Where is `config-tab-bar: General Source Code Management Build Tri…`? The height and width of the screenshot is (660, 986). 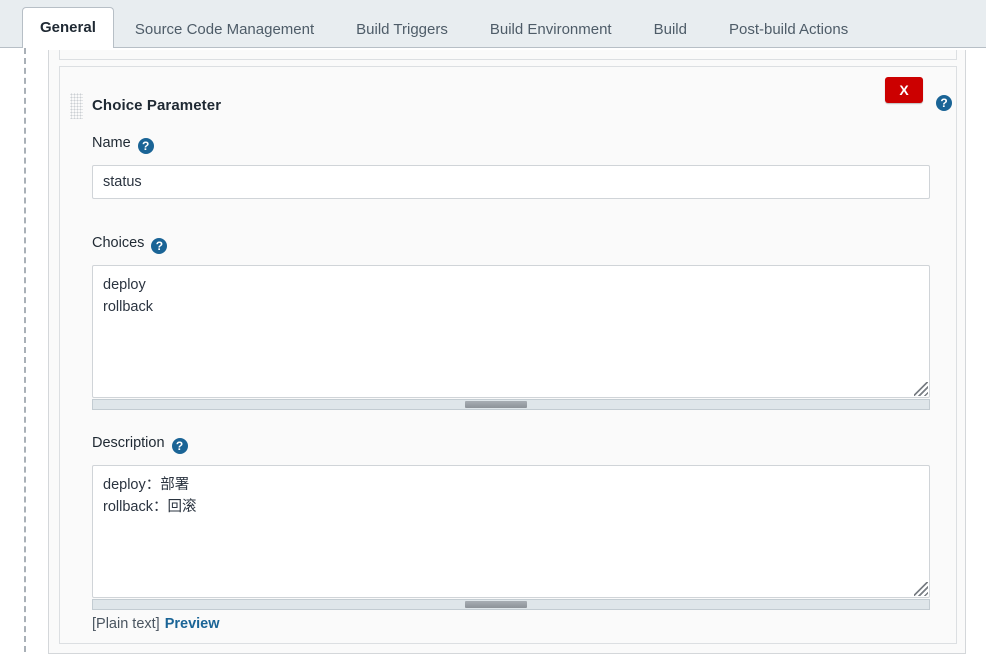
config-tab-bar: General Source Code Management Build Tri… is located at coordinates (493, 24).